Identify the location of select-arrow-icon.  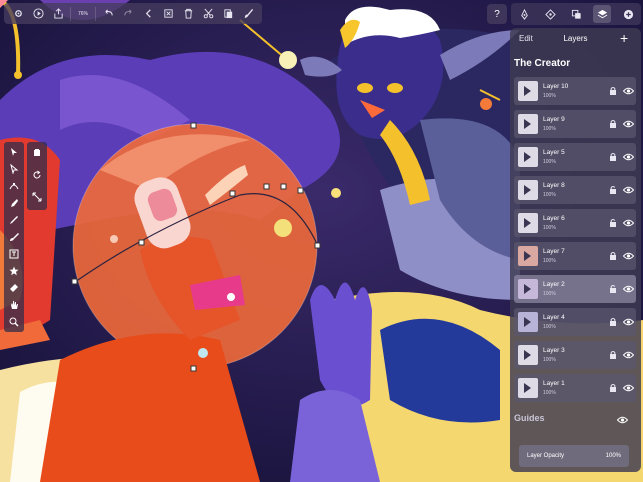
(14, 152).